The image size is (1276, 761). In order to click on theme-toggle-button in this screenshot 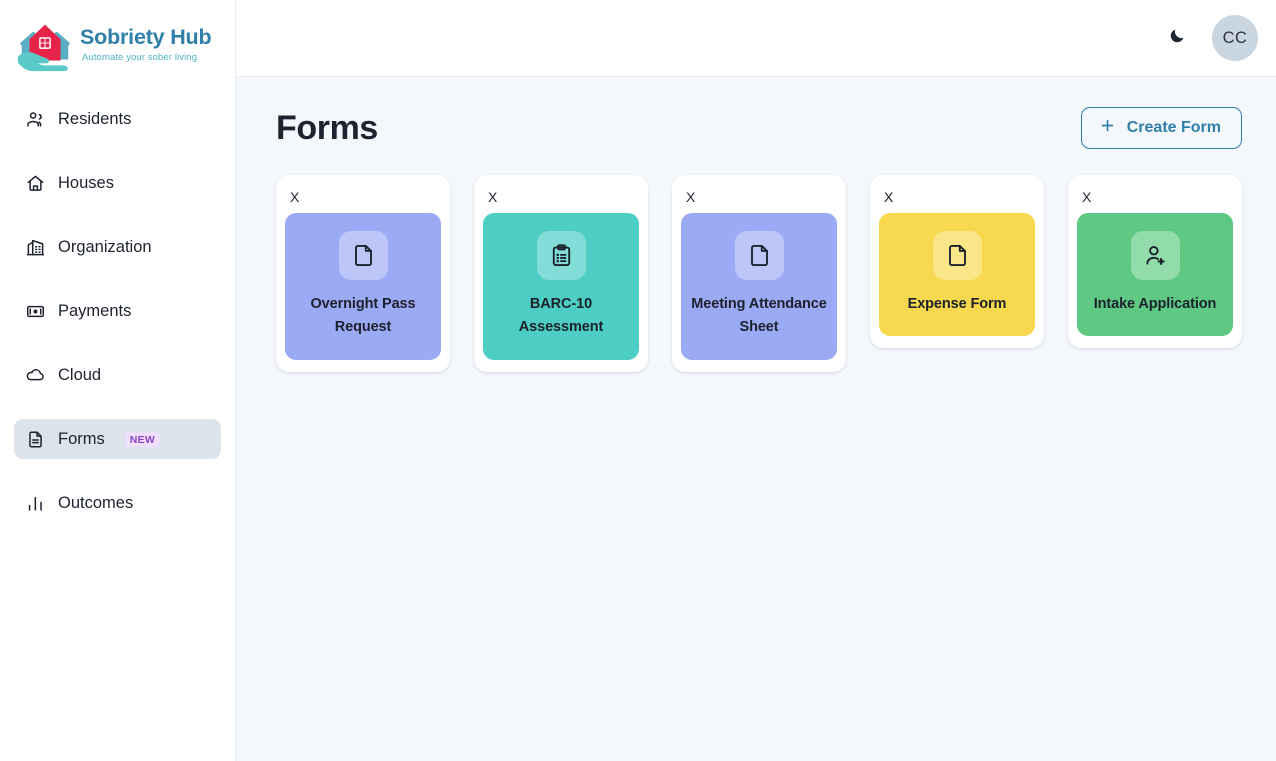, I will do `click(1177, 38)`.